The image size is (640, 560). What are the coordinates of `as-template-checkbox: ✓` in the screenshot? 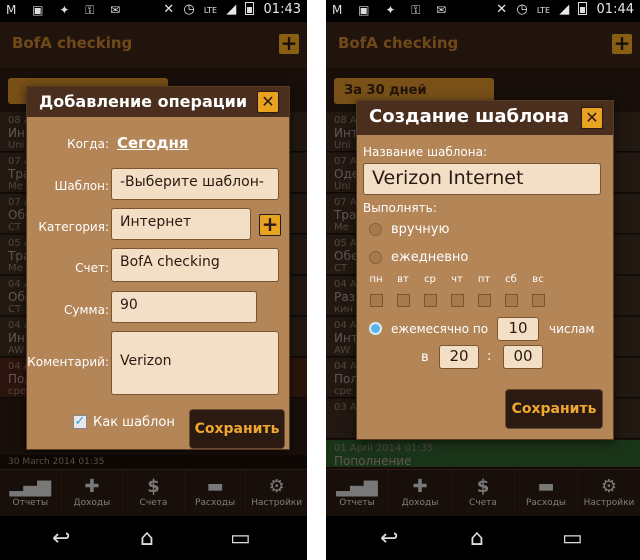 It's located at (80, 422).